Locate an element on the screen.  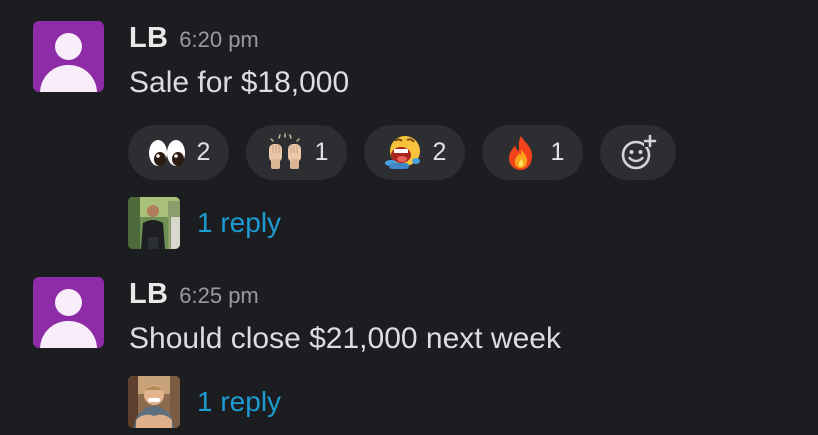
timestamp: 6:25 pm is located at coordinates (219, 296).